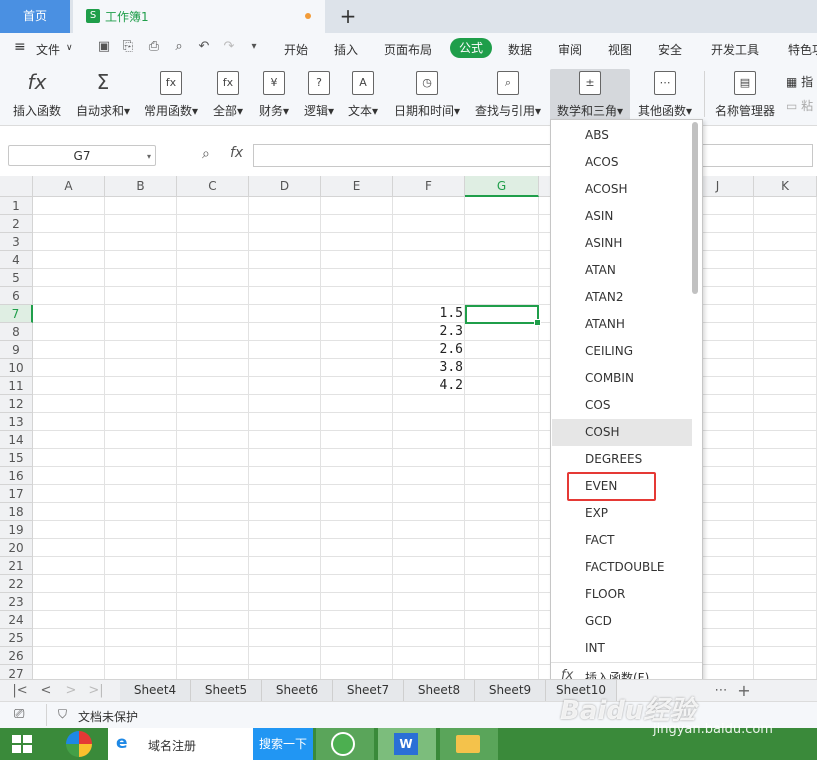 The height and width of the screenshot is (760, 817). I want to click on cell-a7, so click(69, 314).